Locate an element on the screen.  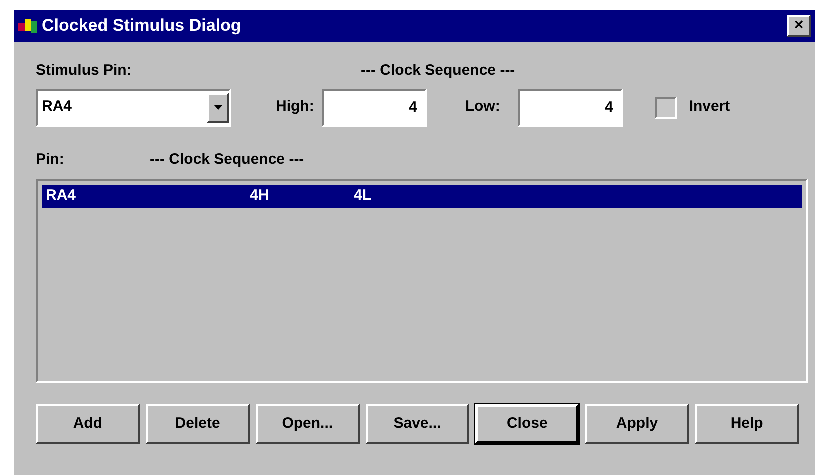
list-row: RA4 4H 4L is located at coordinates (422, 196).